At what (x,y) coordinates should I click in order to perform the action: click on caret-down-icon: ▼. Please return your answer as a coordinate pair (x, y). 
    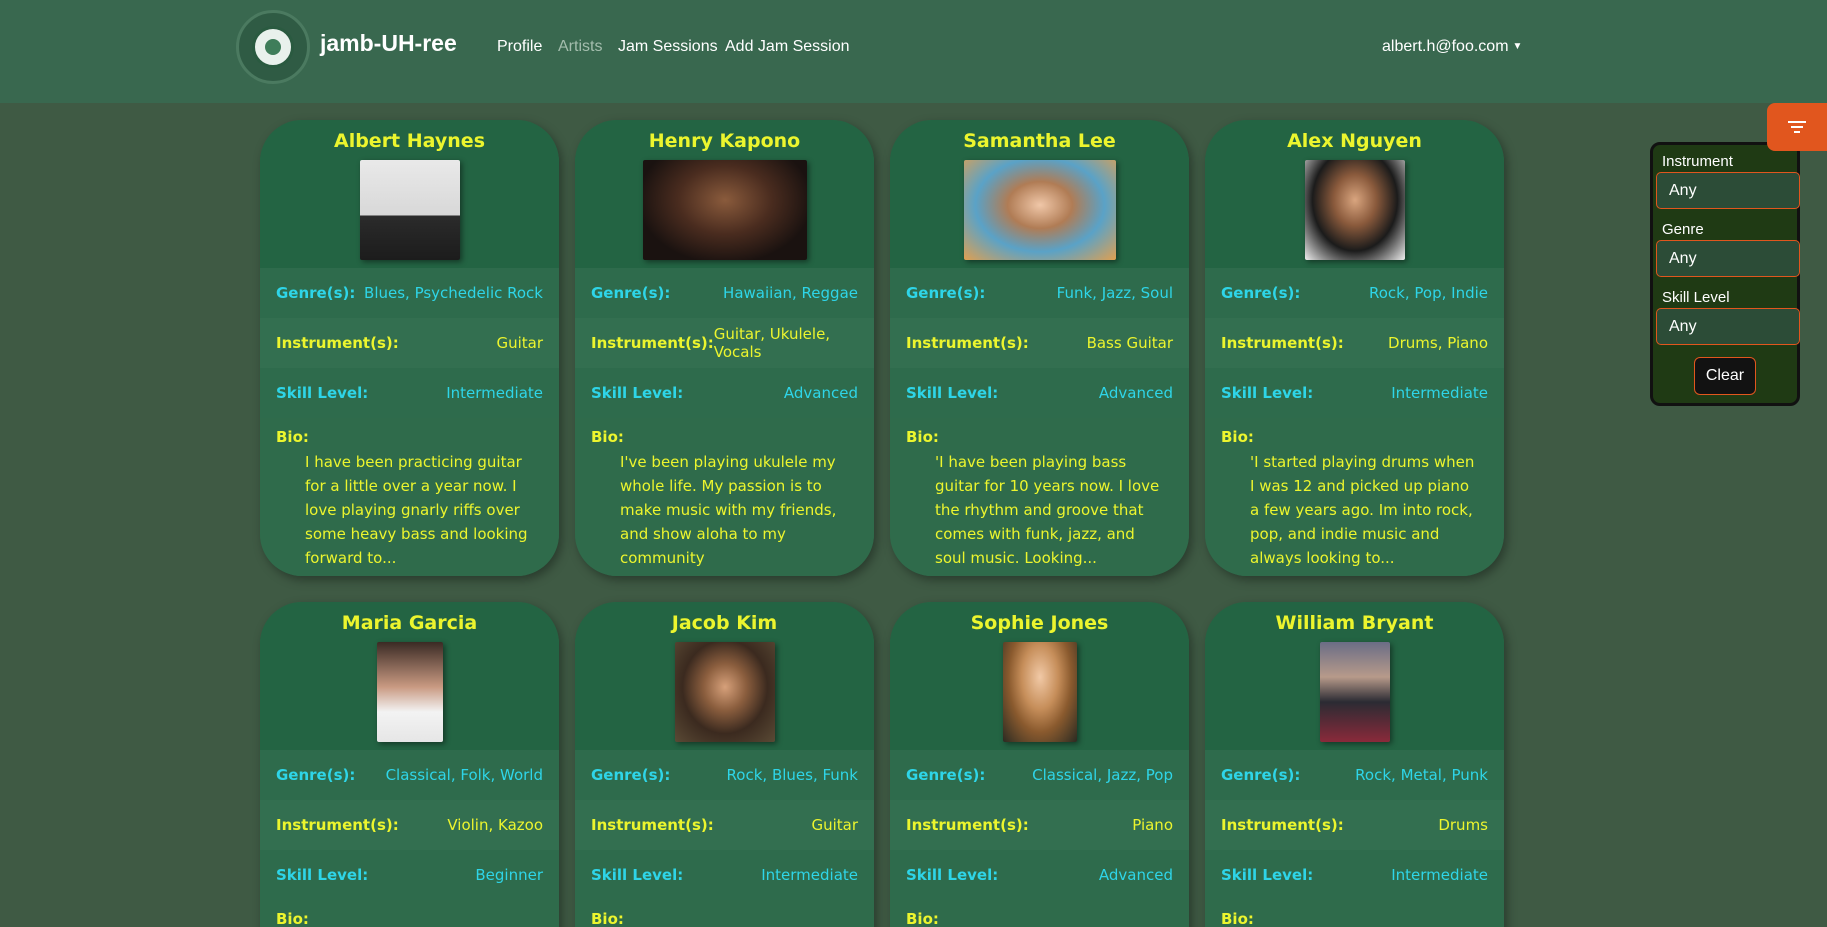
    Looking at the image, I should click on (1517, 46).